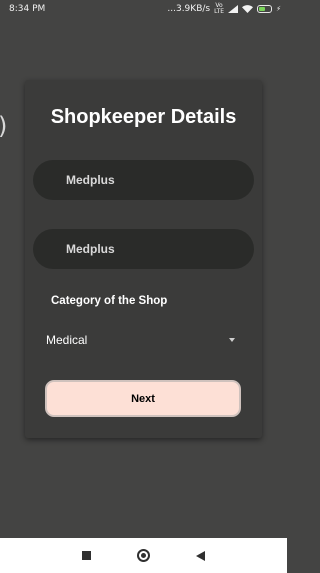 The height and width of the screenshot is (573, 320). Describe the element at coordinates (233, 9) in the screenshot. I see `signal-icon` at that location.